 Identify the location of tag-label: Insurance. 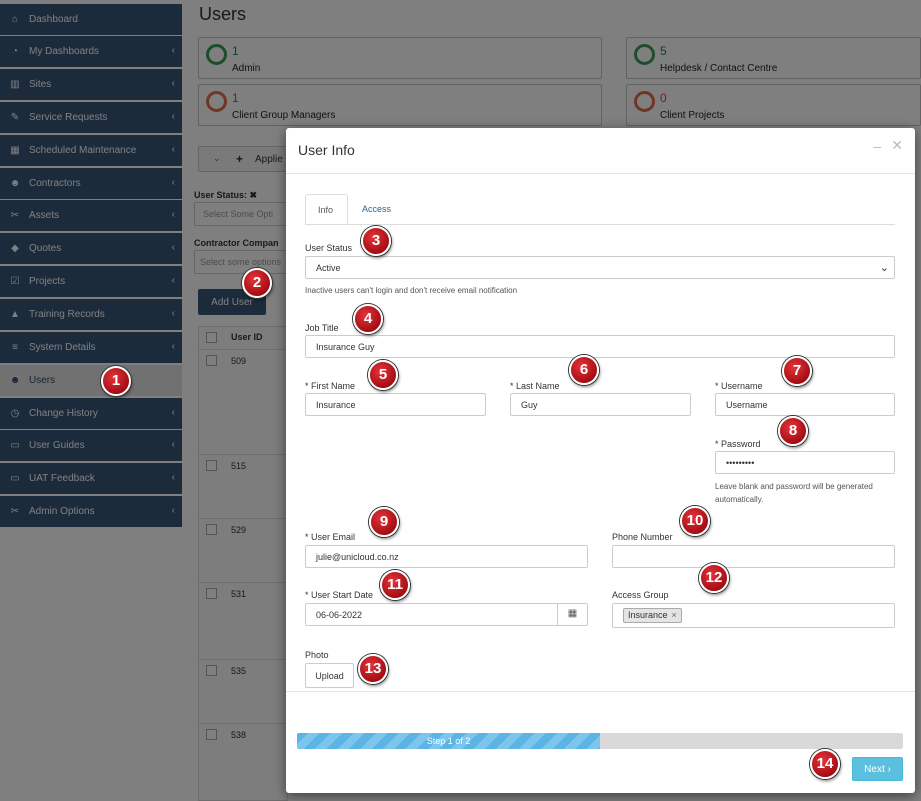
(648, 615).